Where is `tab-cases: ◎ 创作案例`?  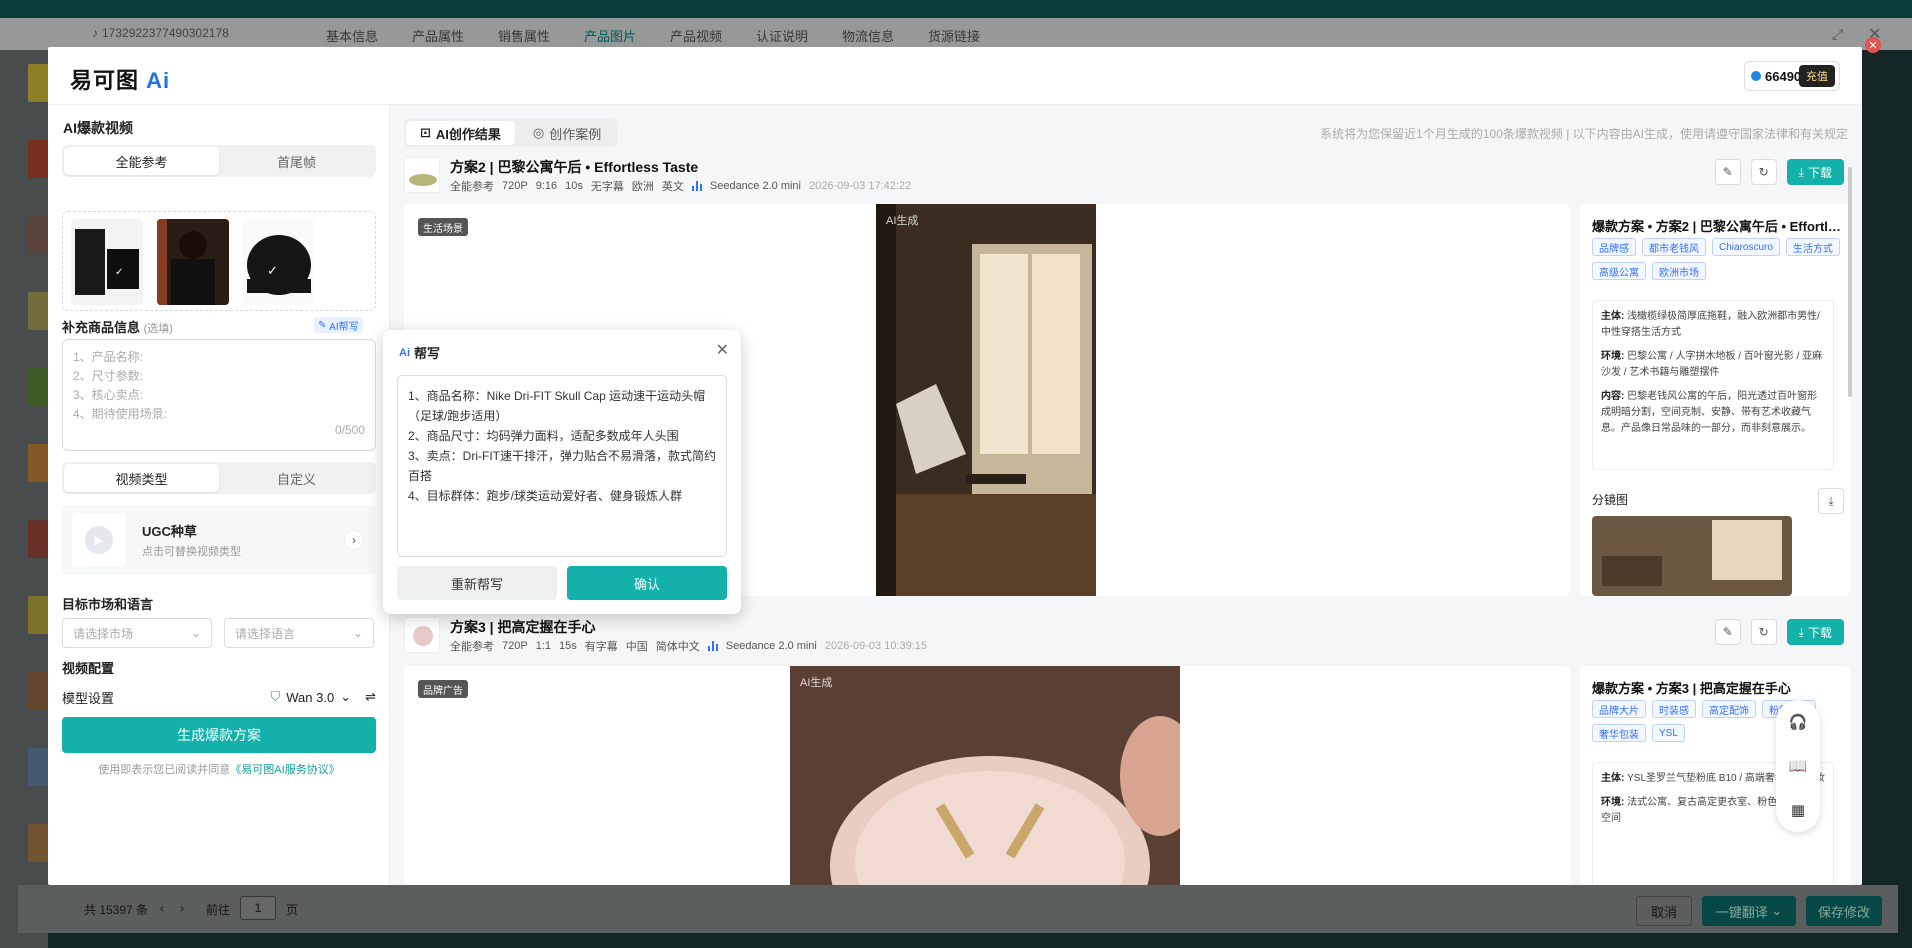 tab-cases: ◎ 创作案例 is located at coordinates (567, 133).